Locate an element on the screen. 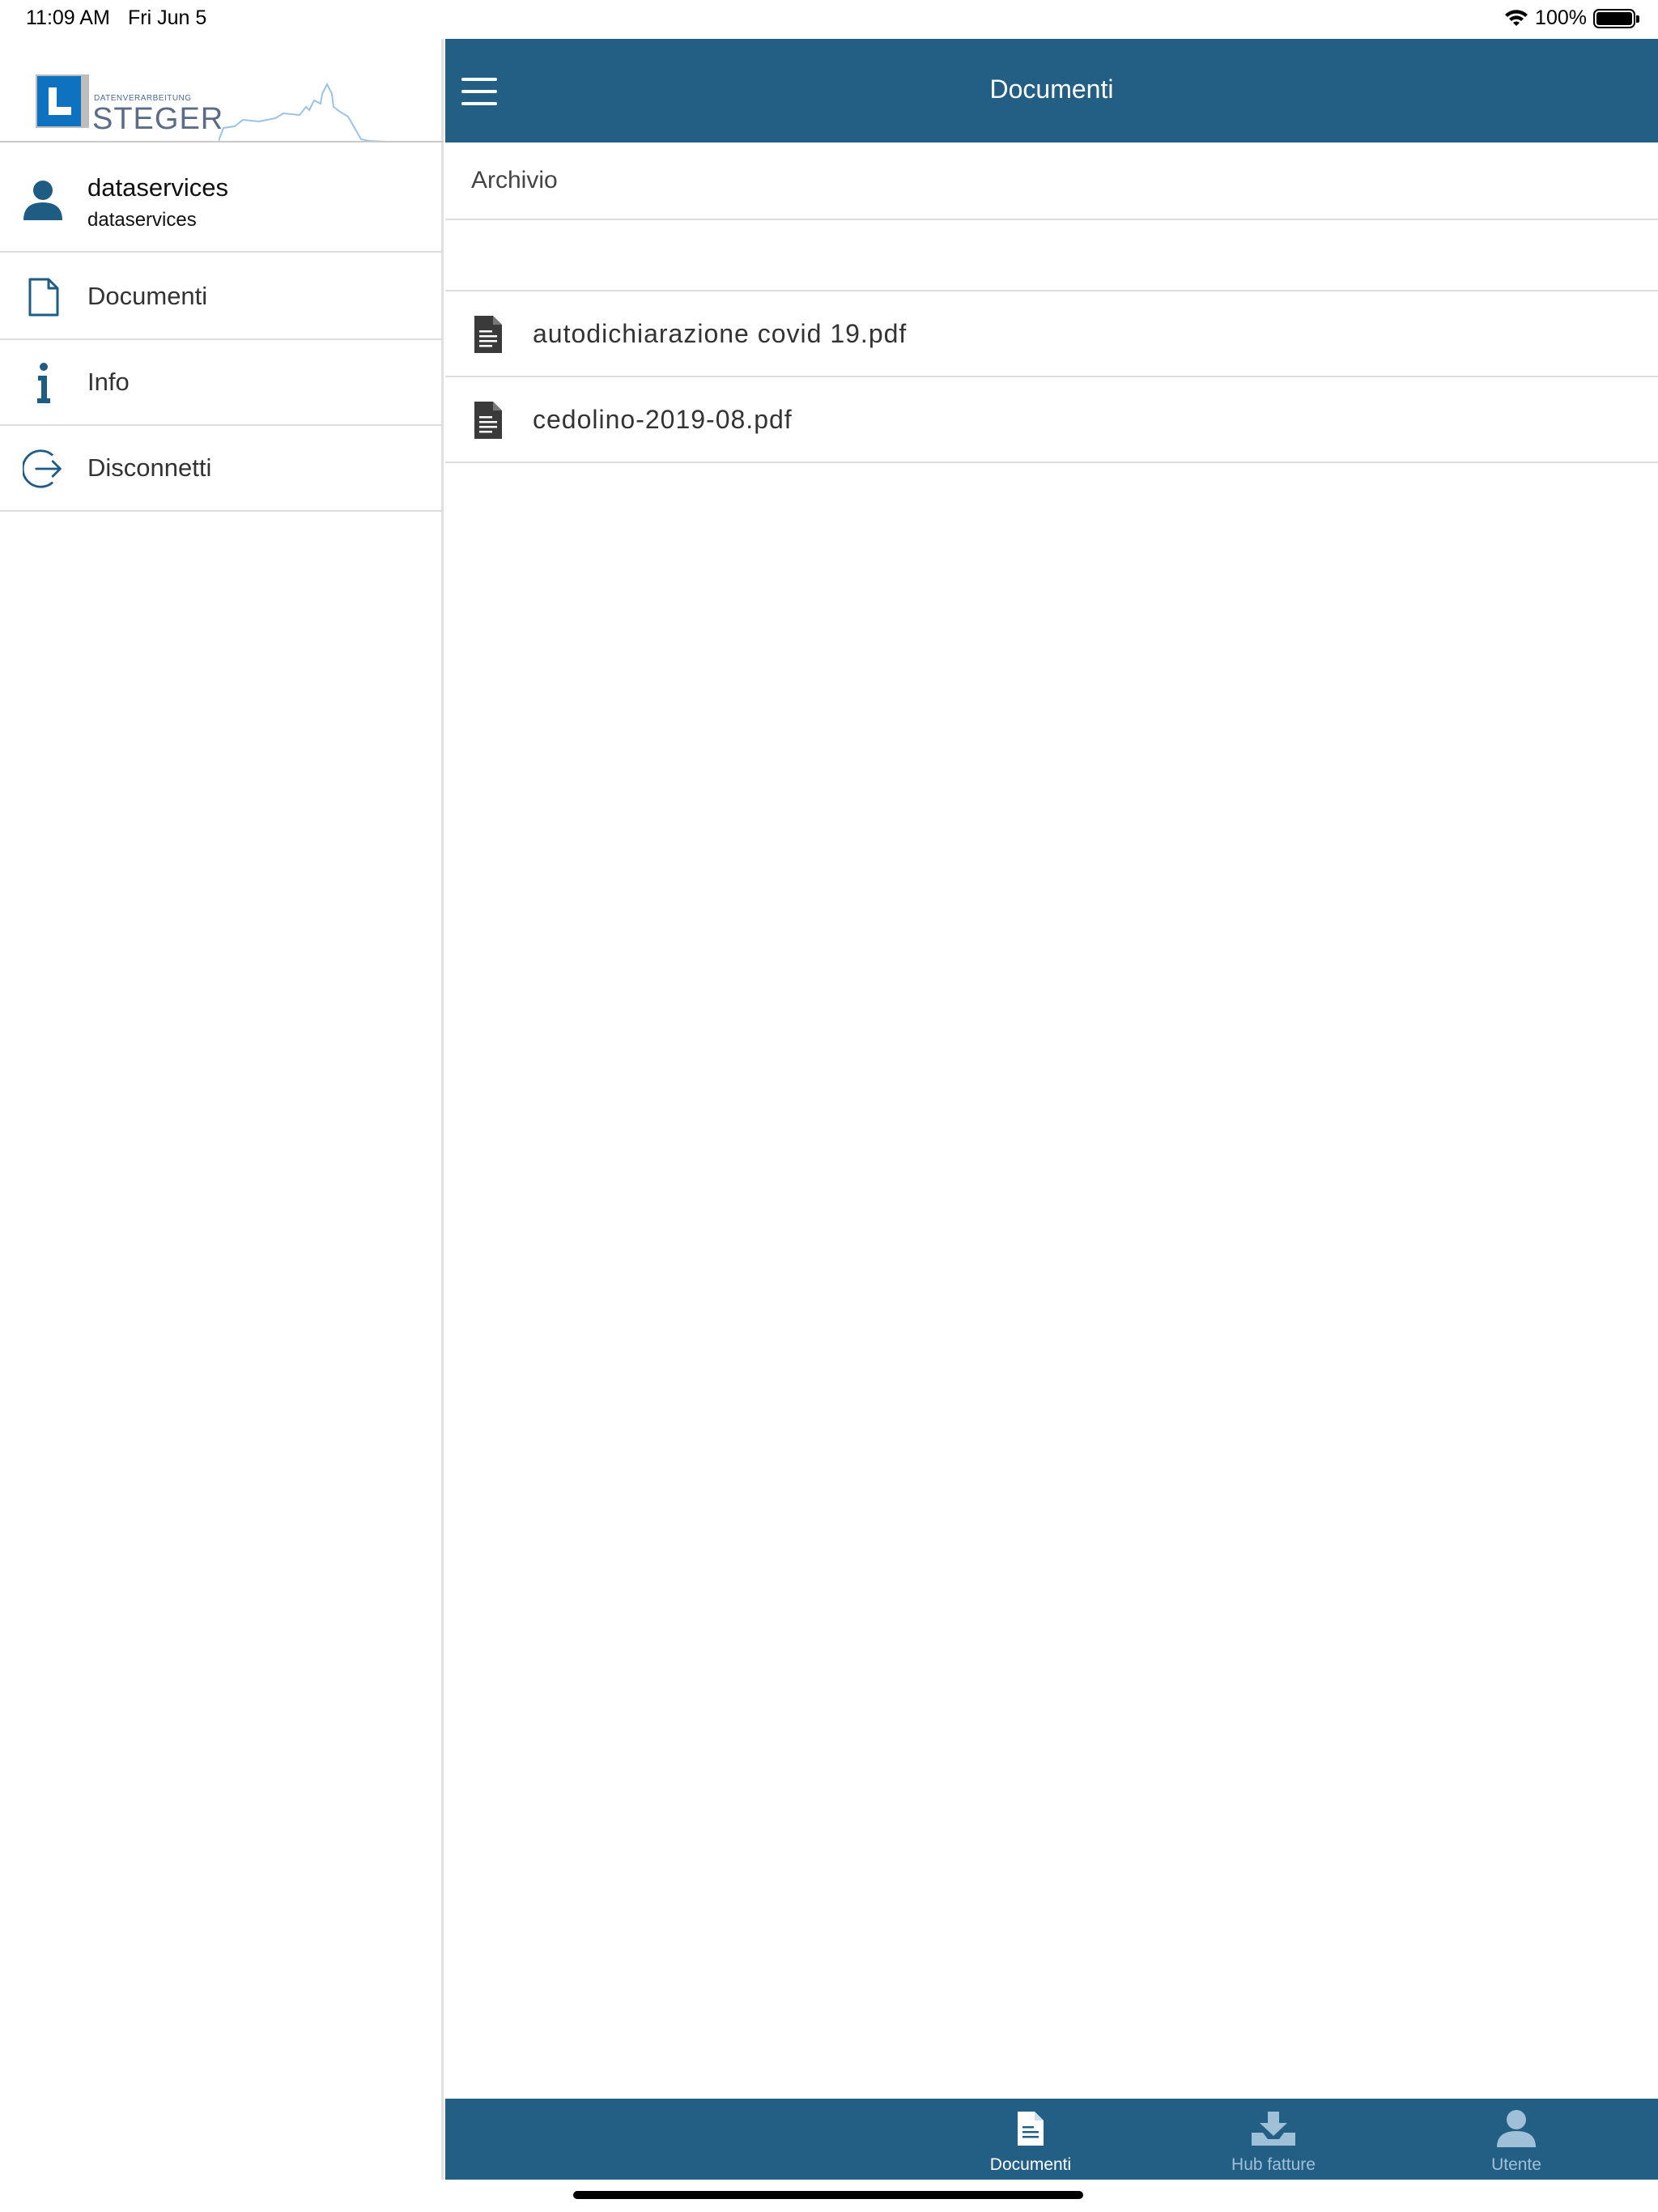  battery-icon is located at coordinates (1616, 18).